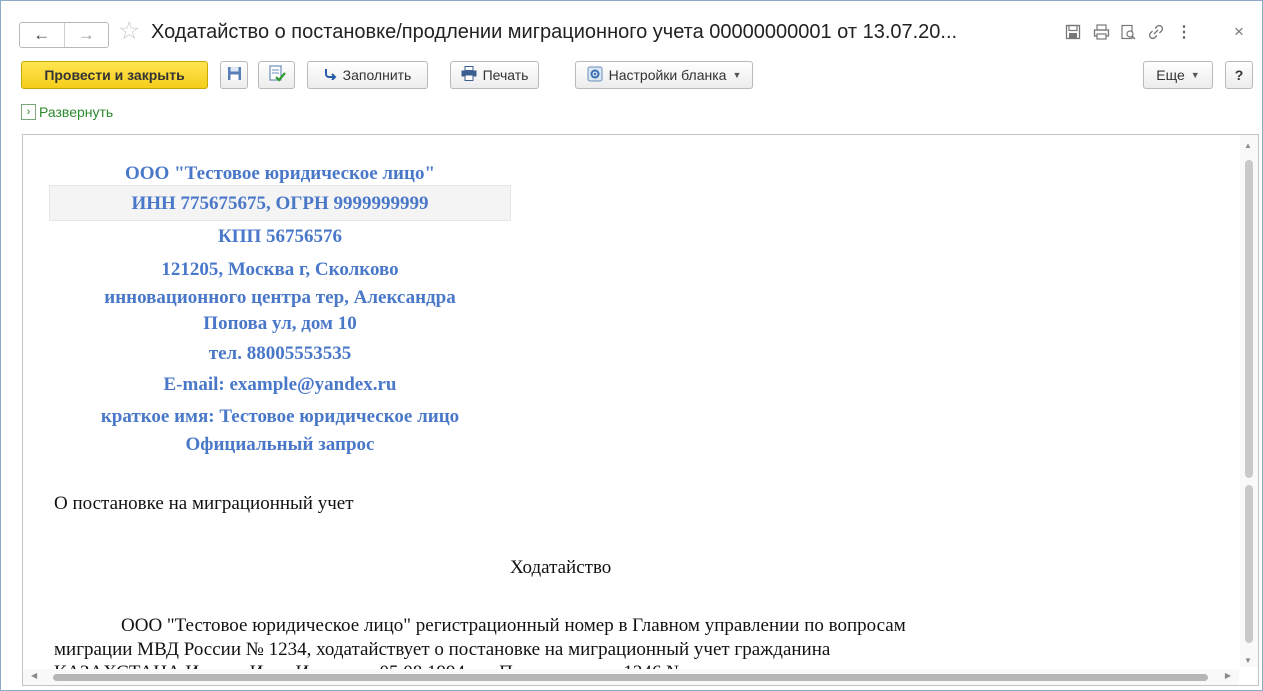  I want to click on preview-icon, so click(1128, 32).